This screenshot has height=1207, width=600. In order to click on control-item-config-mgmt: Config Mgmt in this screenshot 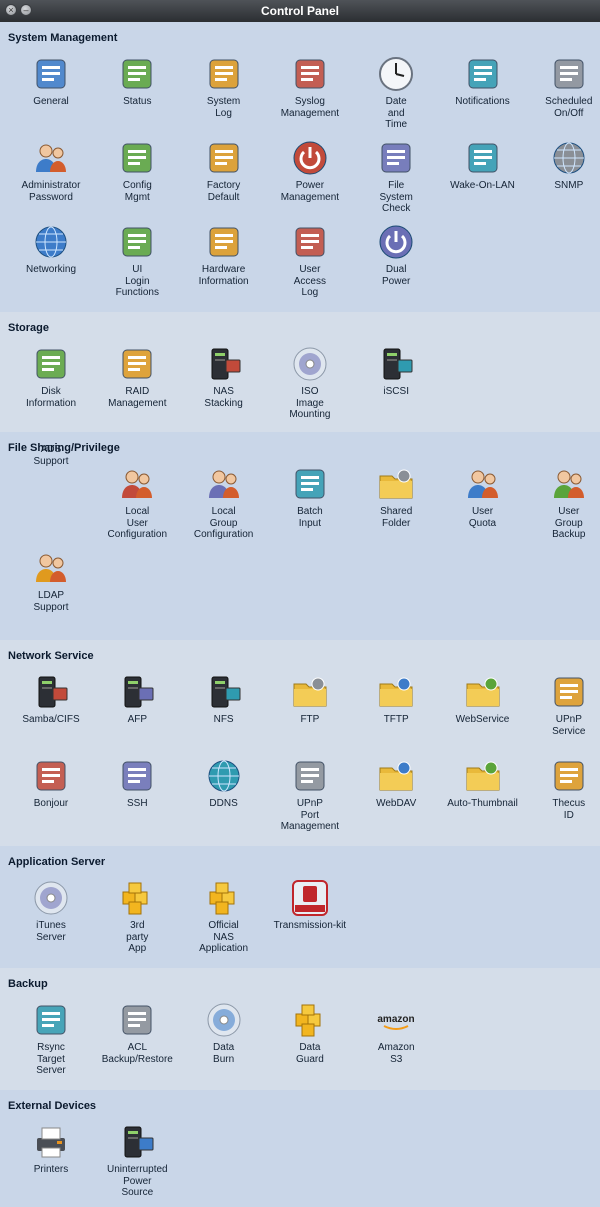, I will do `click(137, 170)`.